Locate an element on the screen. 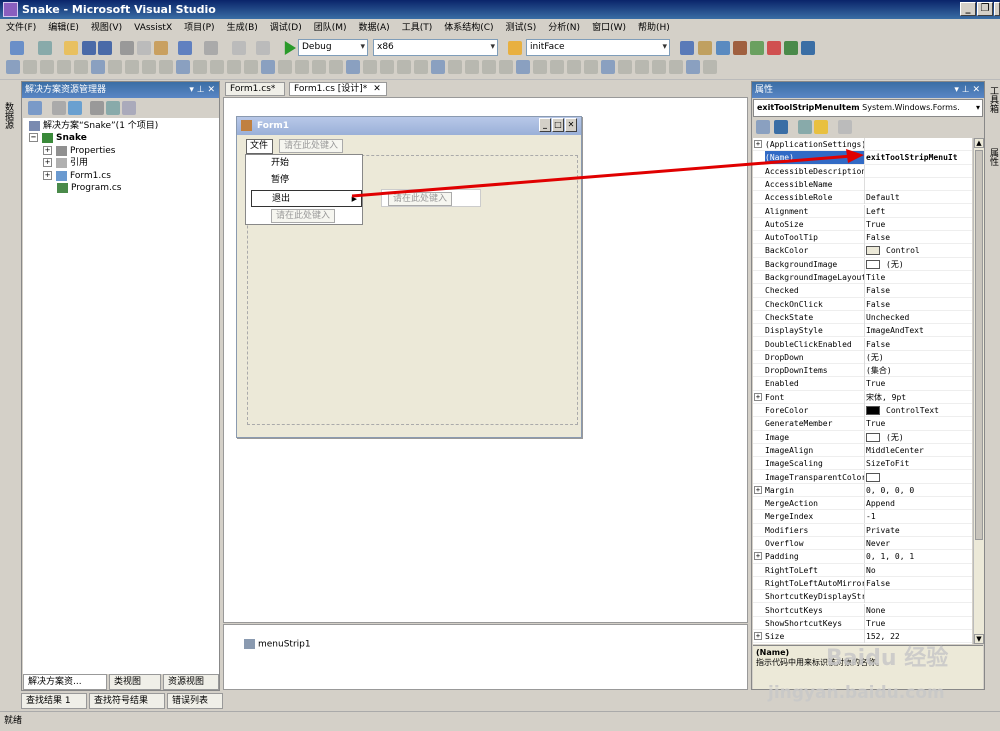  property-row: Enabled True is located at coordinates (862, 384).